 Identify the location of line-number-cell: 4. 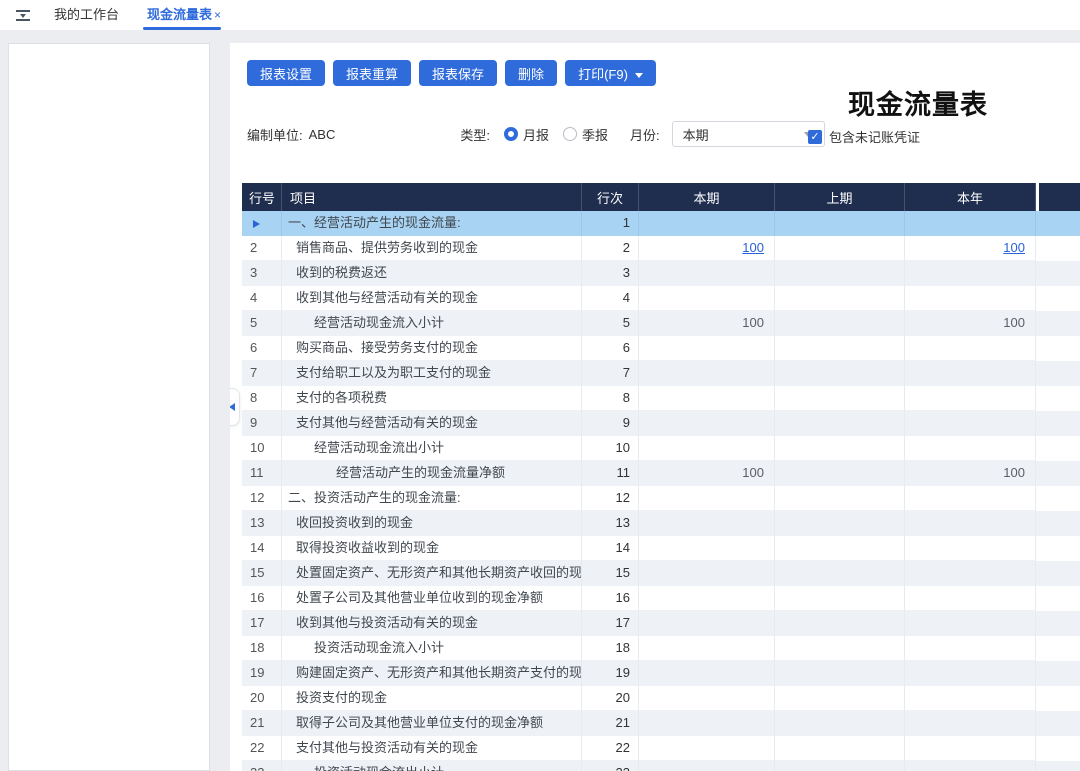
(610, 298).